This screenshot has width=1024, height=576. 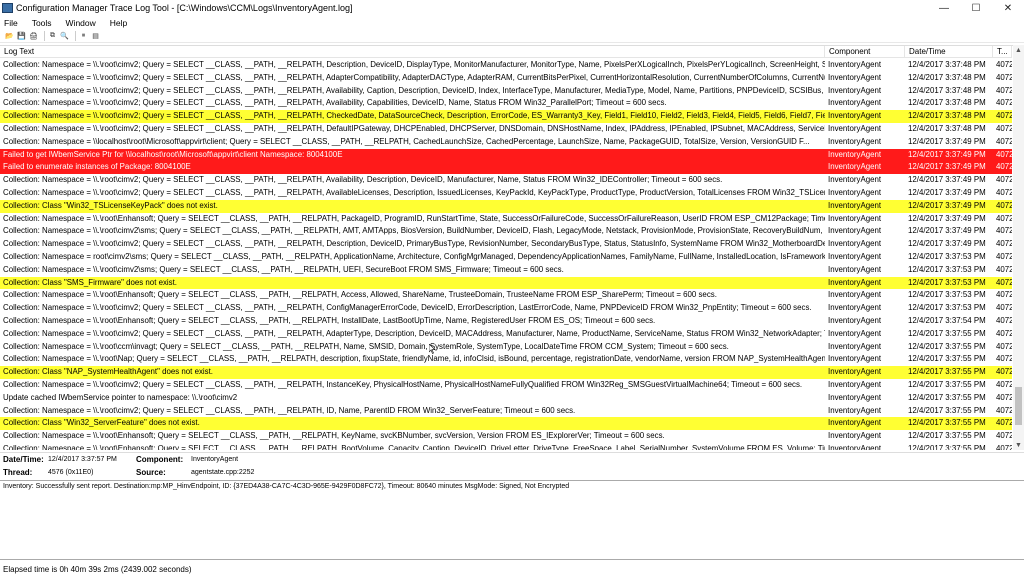 I want to click on pause-icon: ⏸, so click(x=83, y=36).